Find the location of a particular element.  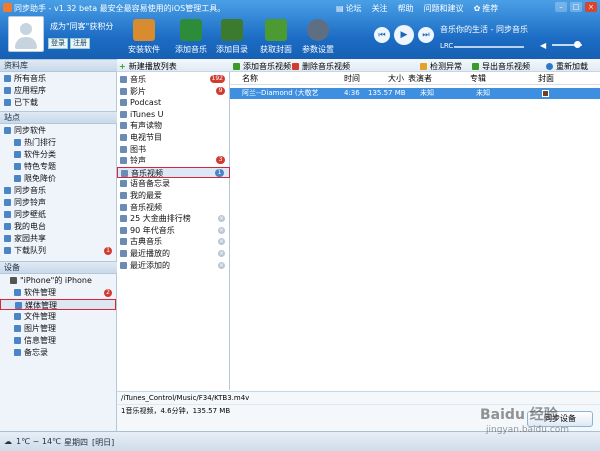

export-music-video-button: 导出音乐视频 is located at coordinates (501, 66).